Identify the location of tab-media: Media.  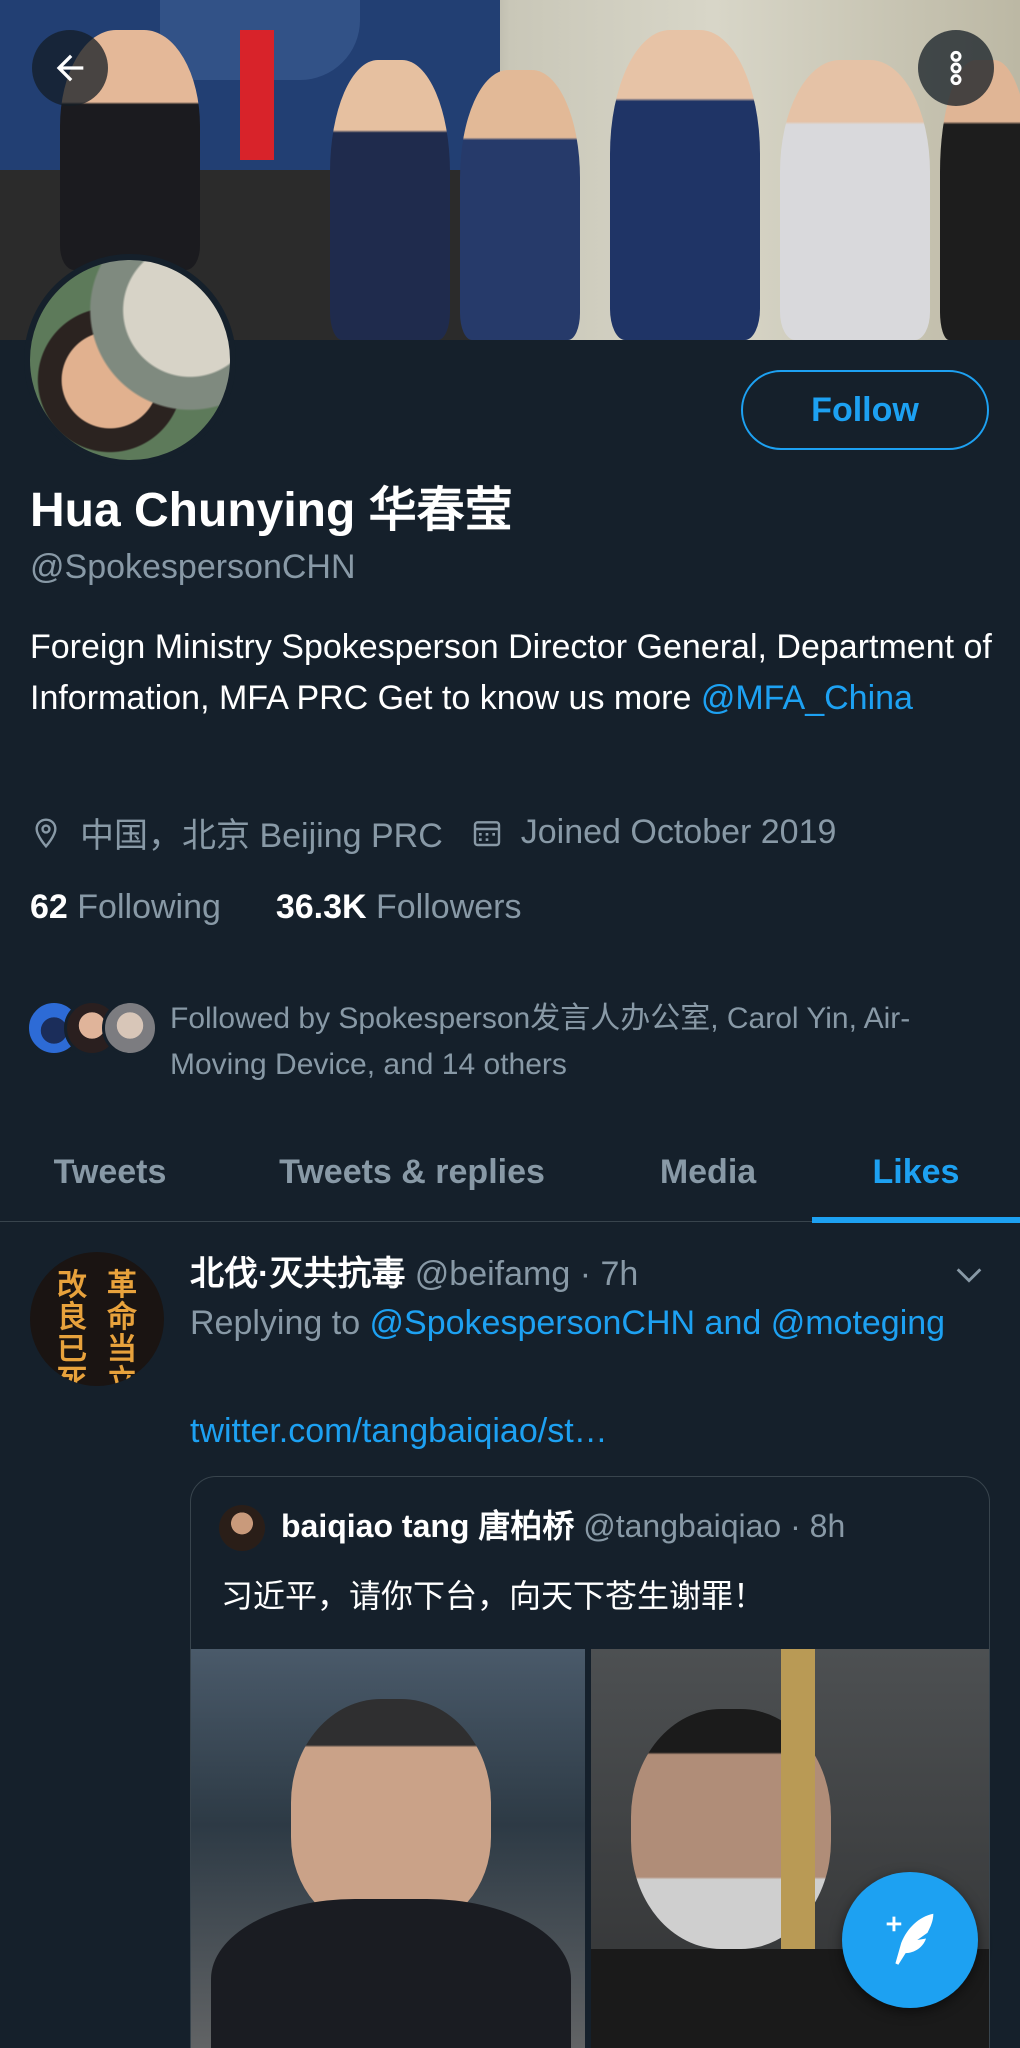
(708, 1172).